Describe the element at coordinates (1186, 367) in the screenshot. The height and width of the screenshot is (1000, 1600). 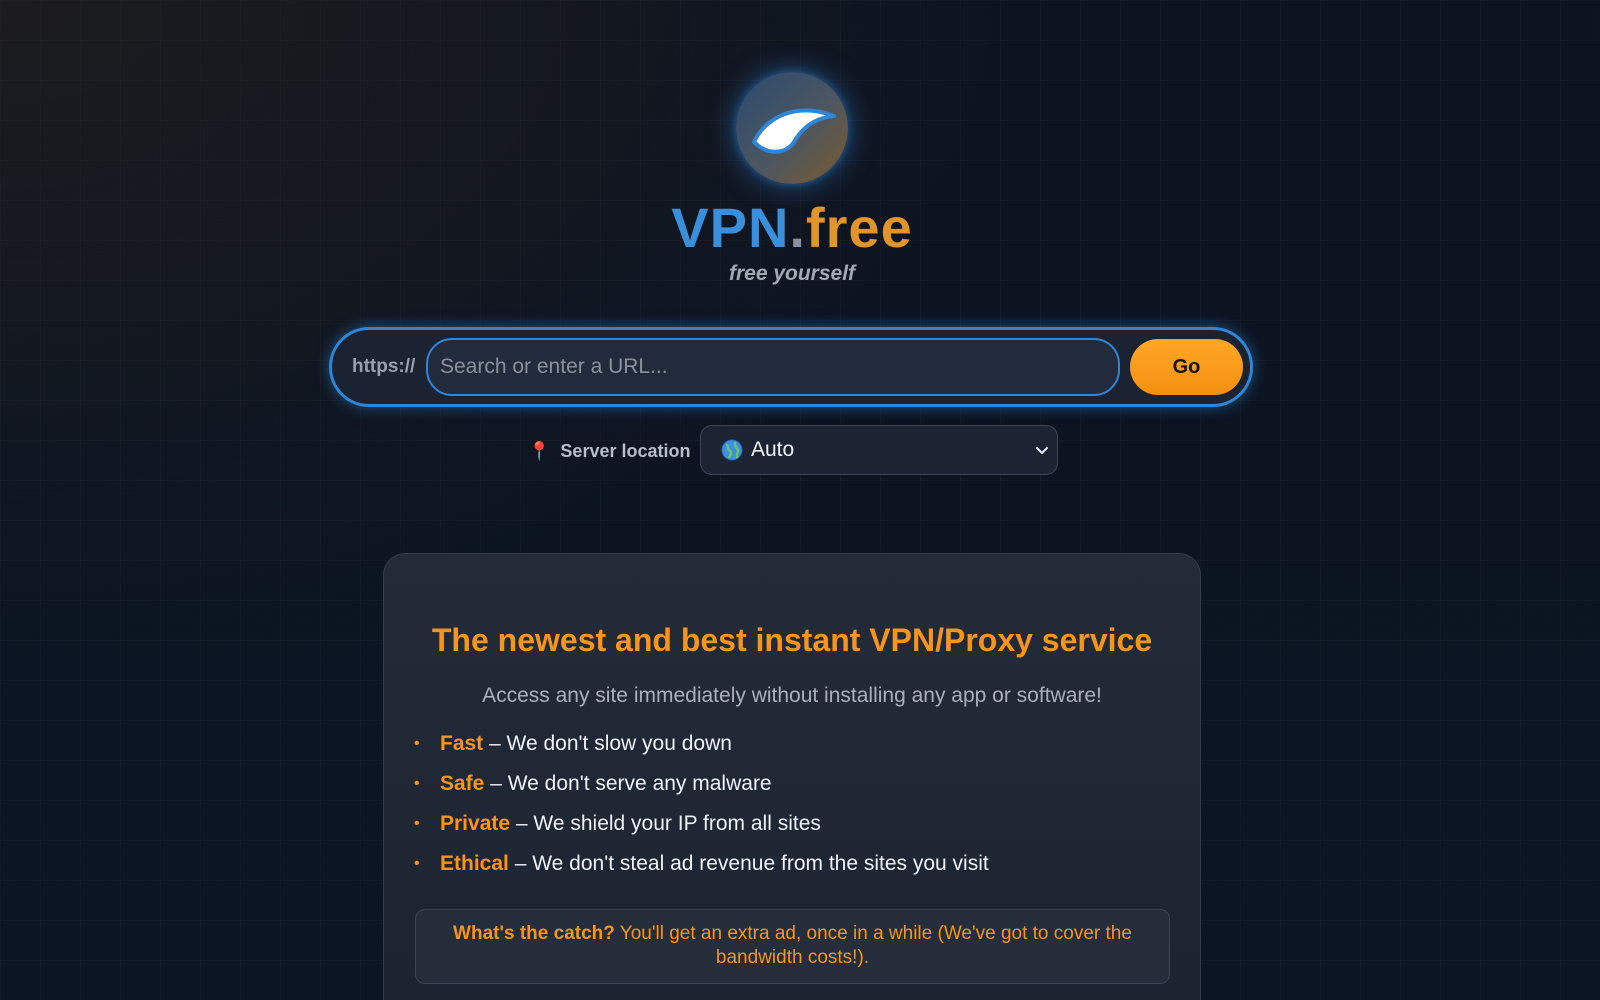
I see `go-button: Go` at that location.